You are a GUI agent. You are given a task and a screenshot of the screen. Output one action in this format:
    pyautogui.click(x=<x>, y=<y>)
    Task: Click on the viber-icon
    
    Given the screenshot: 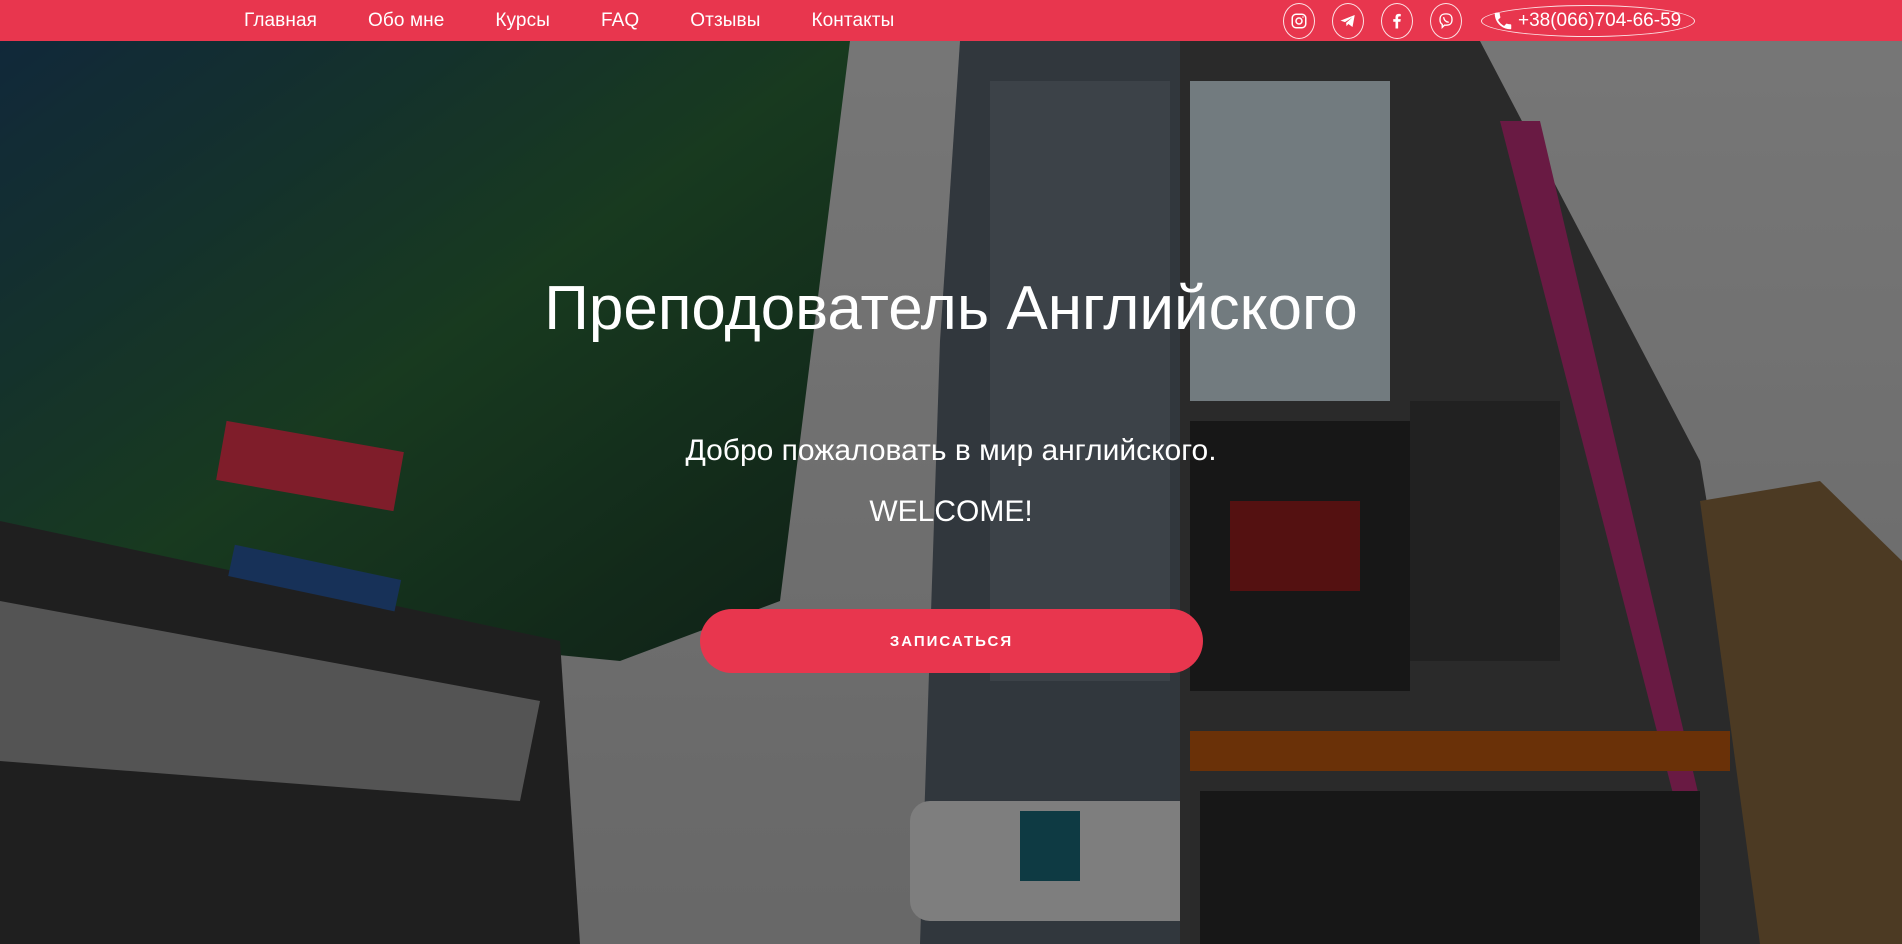 What is the action you would take?
    pyautogui.click(x=1446, y=21)
    